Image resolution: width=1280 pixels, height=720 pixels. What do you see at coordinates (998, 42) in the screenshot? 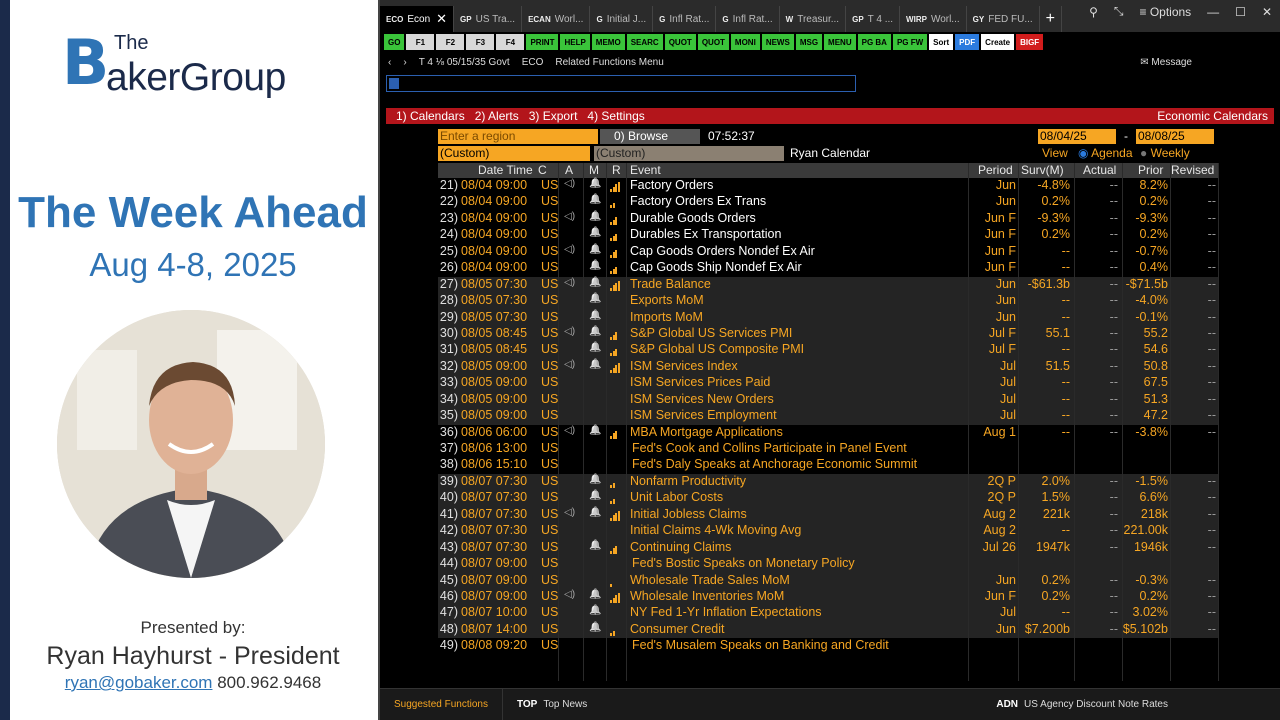
I see `fkey-create: Create` at bounding box center [998, 42].